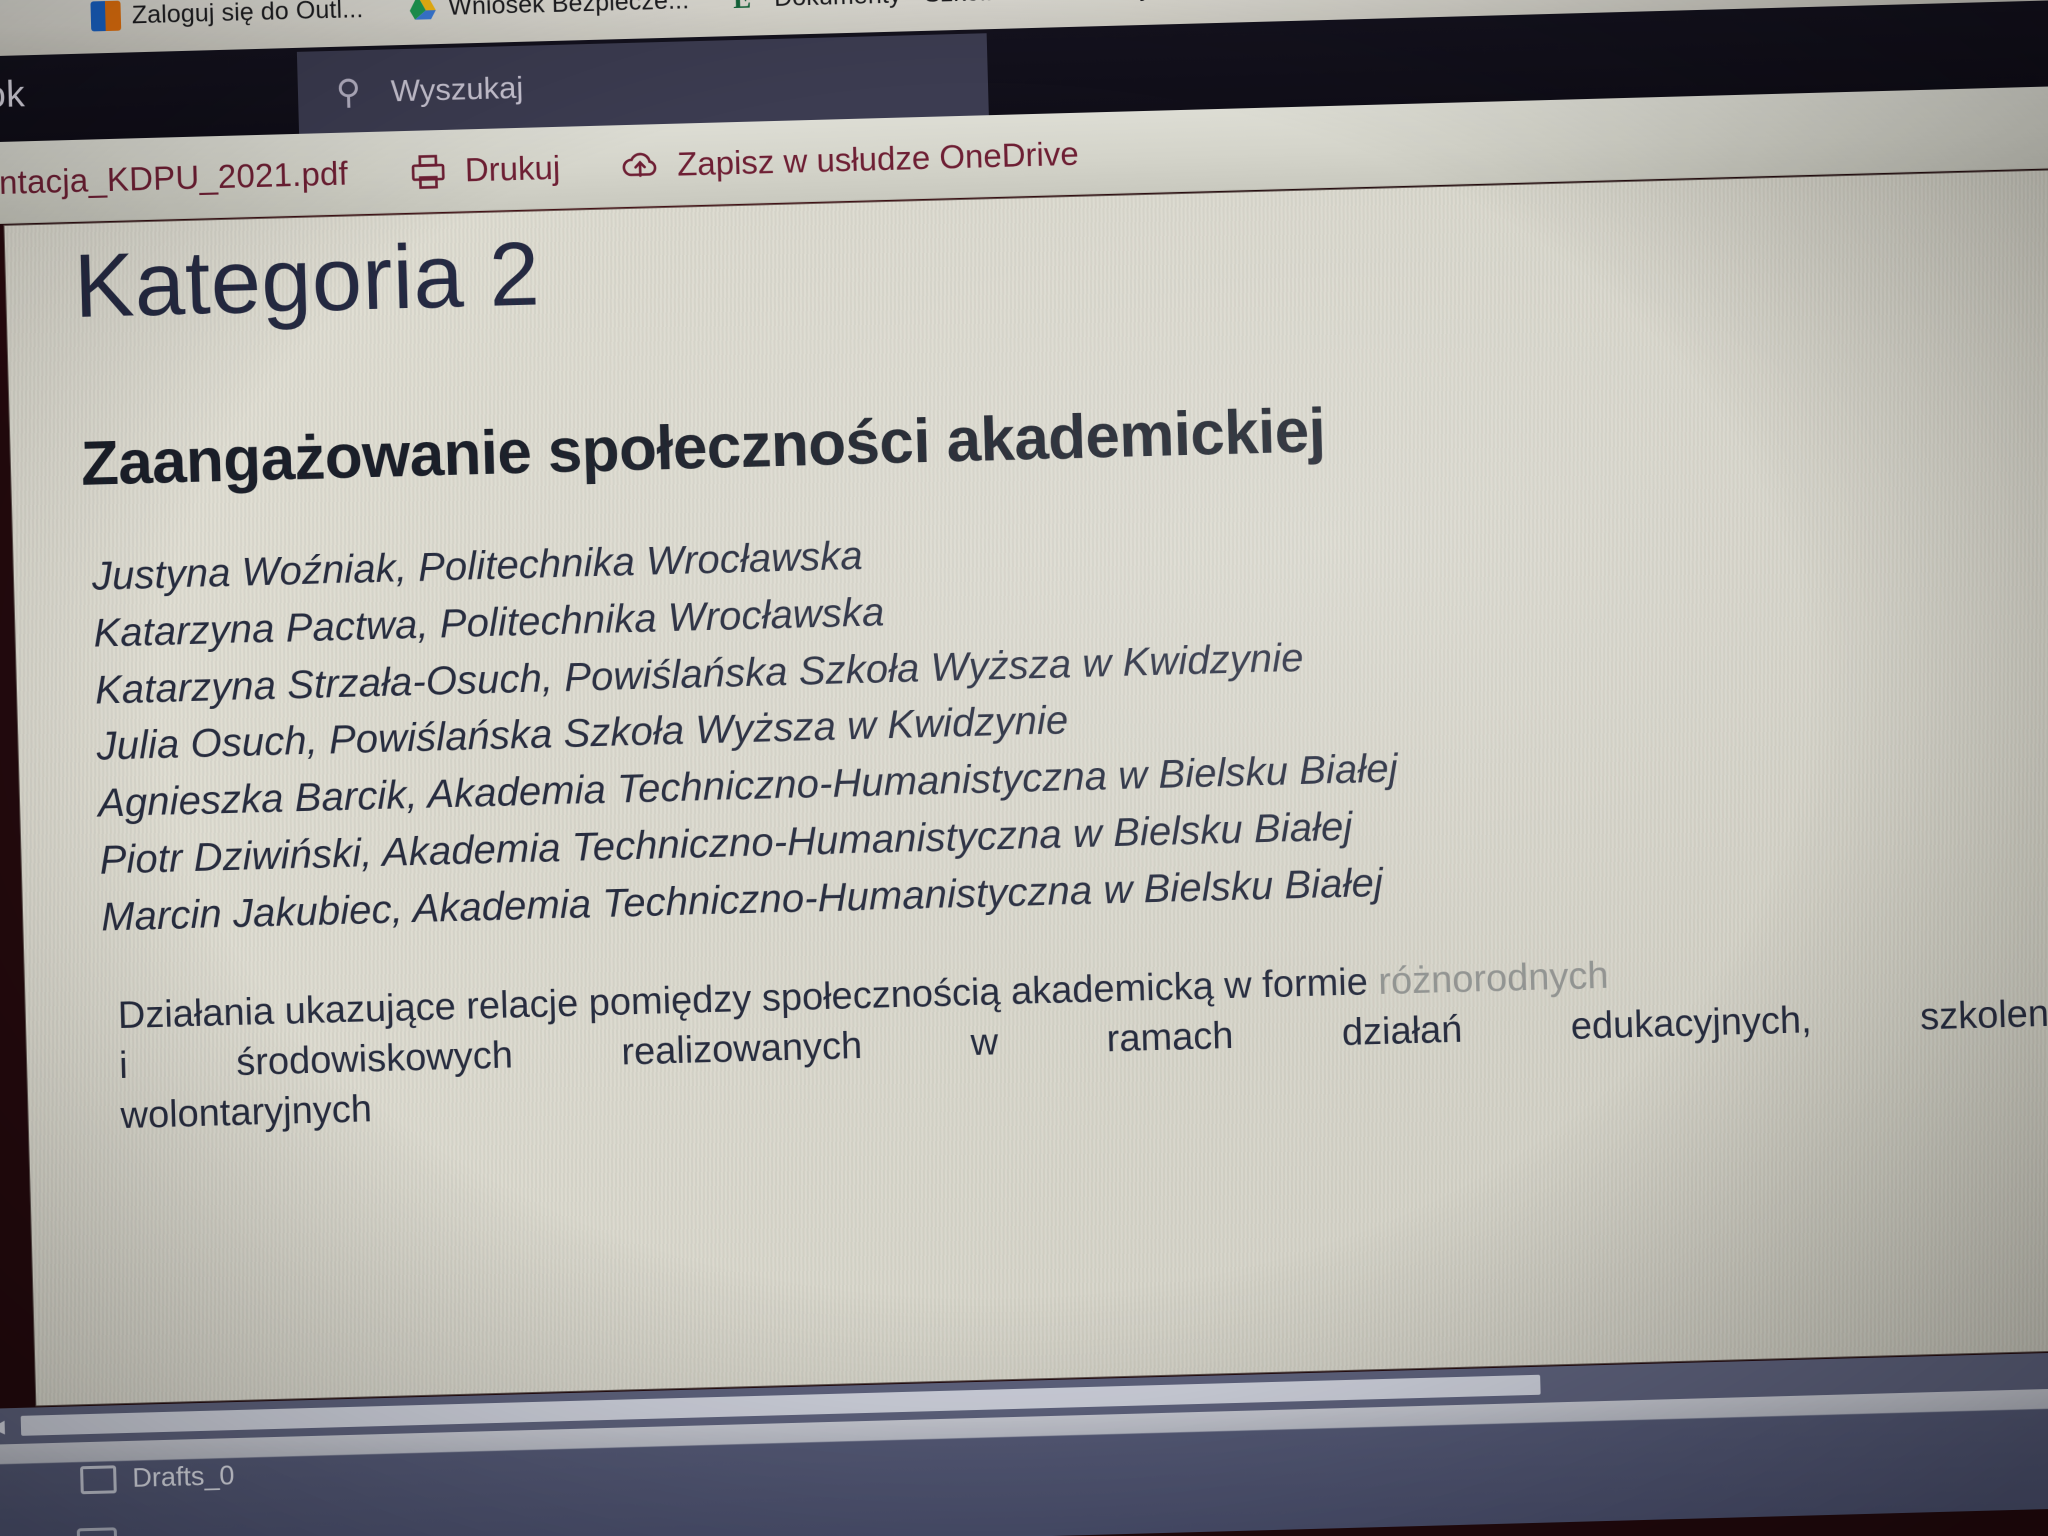 The height and width of the screenshot is (1536, 2048). I want to click on description-line-1-dim-text: różnorodnych, so click(1493, 978).